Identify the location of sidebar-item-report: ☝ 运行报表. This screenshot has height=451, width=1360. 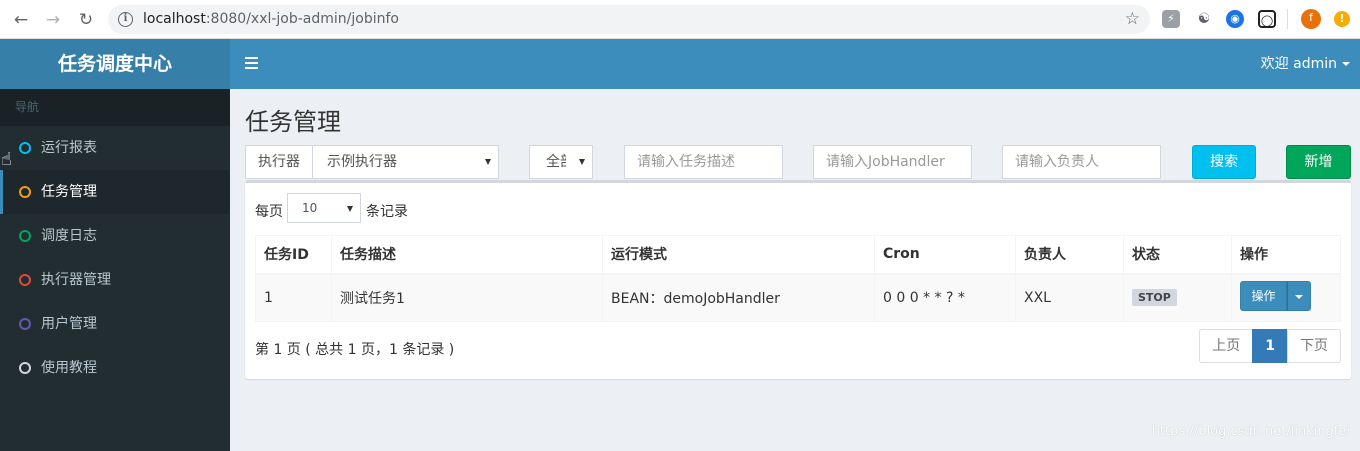
(115, 148).